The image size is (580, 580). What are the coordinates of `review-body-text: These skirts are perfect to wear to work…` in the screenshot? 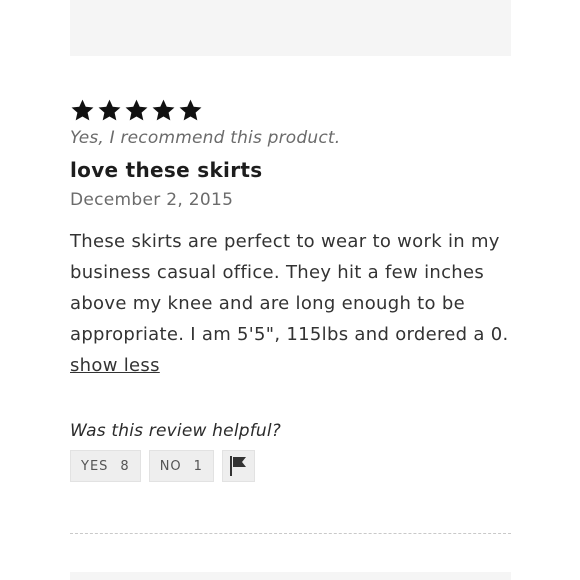 It's located at (289, 288).